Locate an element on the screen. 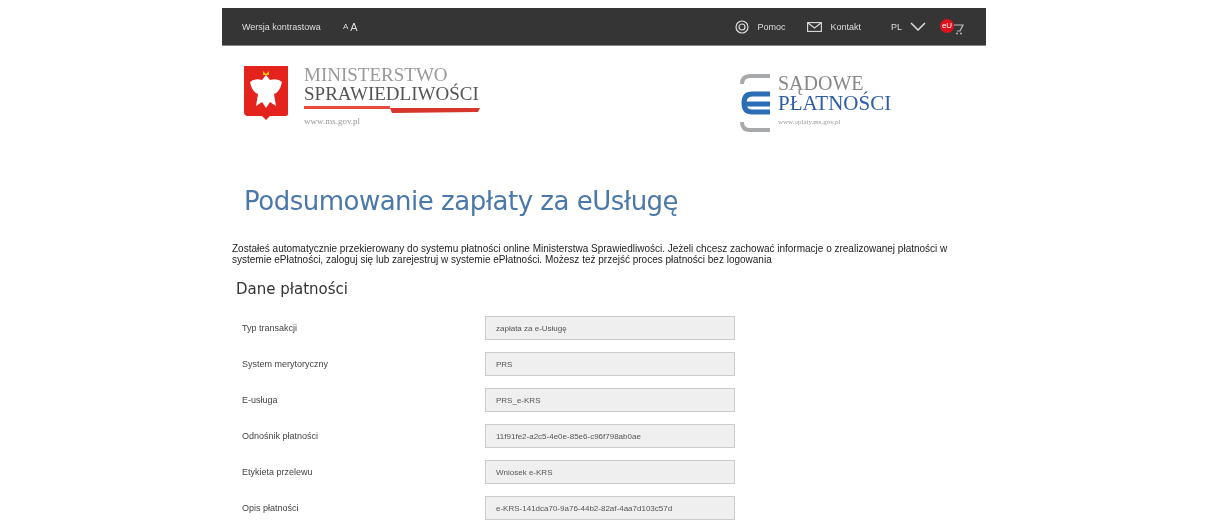  readonly-field: 11f91fe2-a2c5-4e0e-85e6-c96f798ab0ae is located at coordinates (610, 436).